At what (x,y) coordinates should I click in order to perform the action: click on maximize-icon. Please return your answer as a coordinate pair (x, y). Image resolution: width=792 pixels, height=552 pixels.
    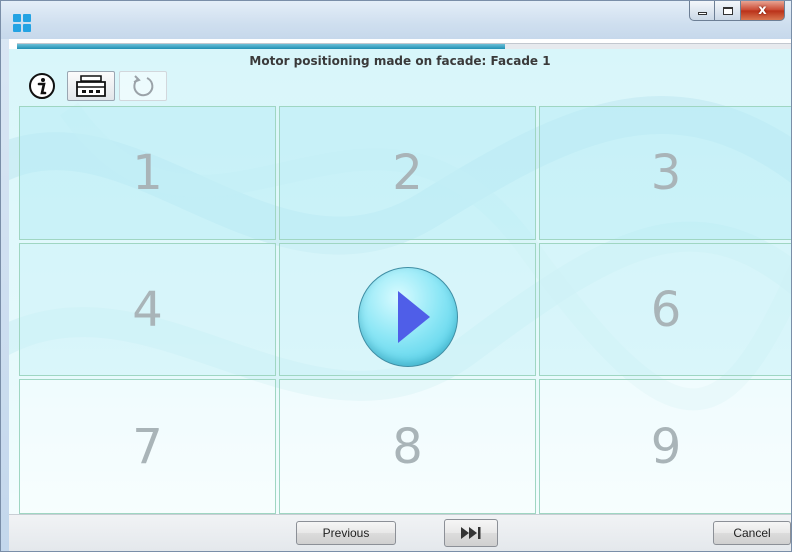
    Looking at the image, I should click on (727, 10).